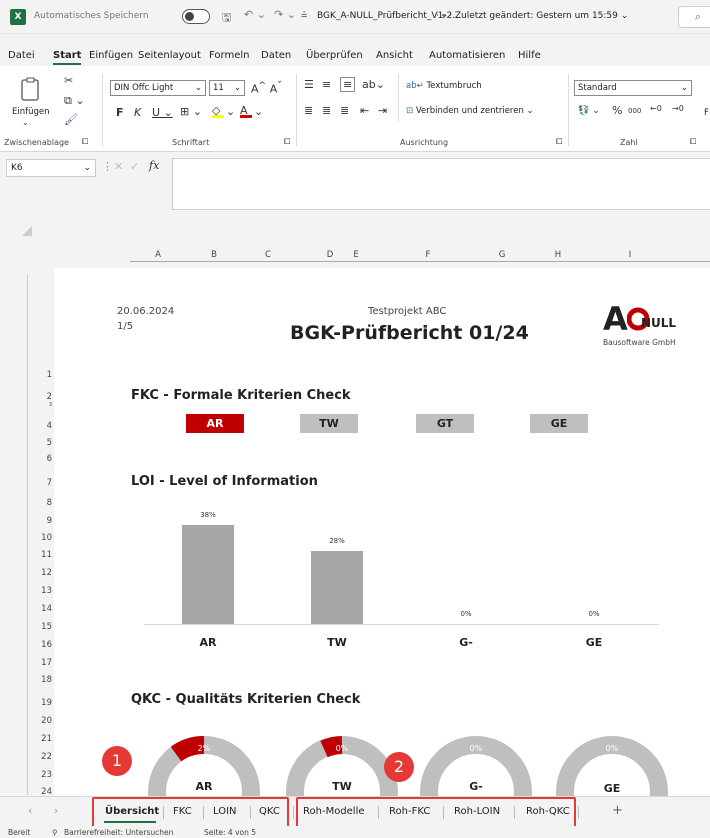 The width and height of the screenshot is (710, 838). Describe the element at coordinates (40, 573) in the screenshot. I see `row-header: 12` at that location.